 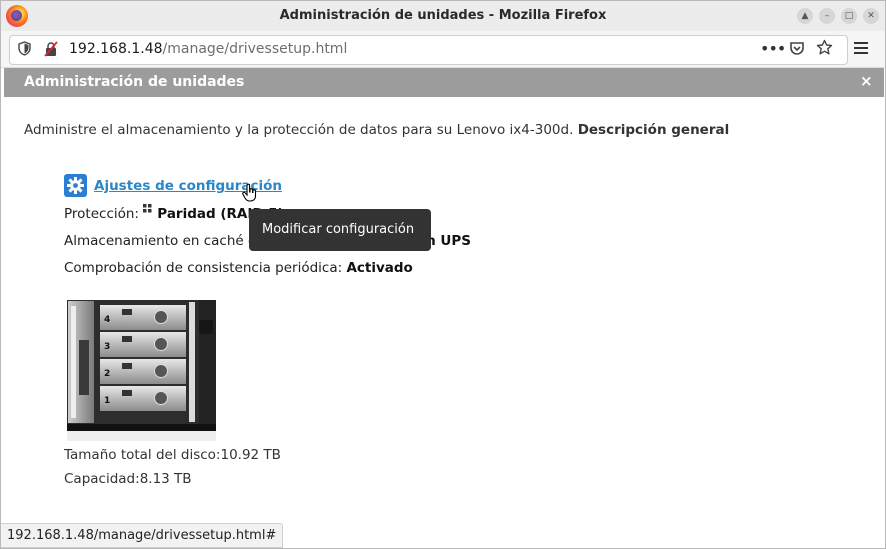 What do you see at coordinates (51, 51) in the screenshot?
I see `insecure-lock-icon` at bounding box center [51, 51].